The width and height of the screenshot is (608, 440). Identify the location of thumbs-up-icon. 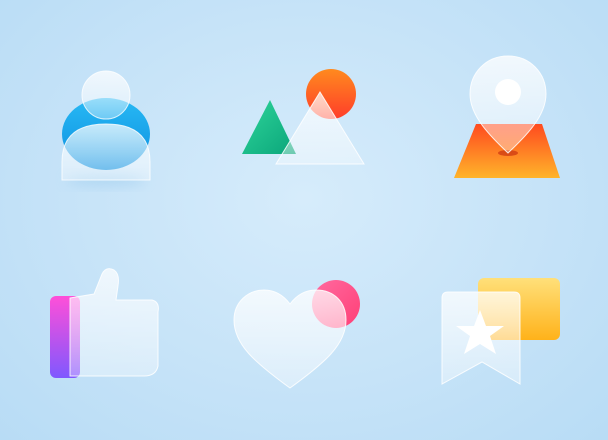
(106, 328).